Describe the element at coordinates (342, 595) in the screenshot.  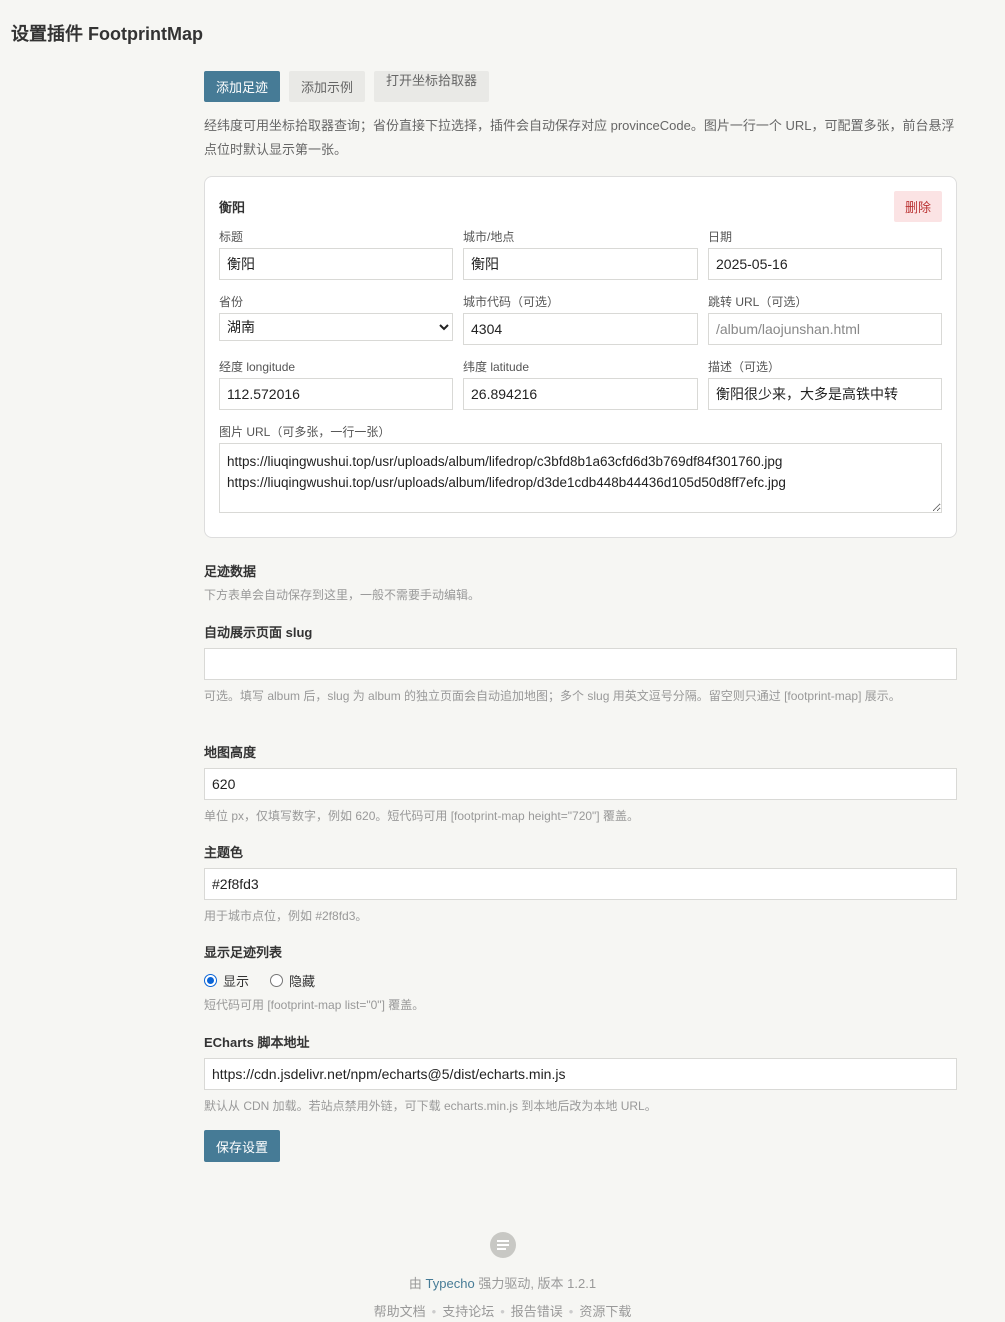
I see `footprint-data-desc: 下方表单会自动保存到这里，一般不需要手动编辑。` at that location.